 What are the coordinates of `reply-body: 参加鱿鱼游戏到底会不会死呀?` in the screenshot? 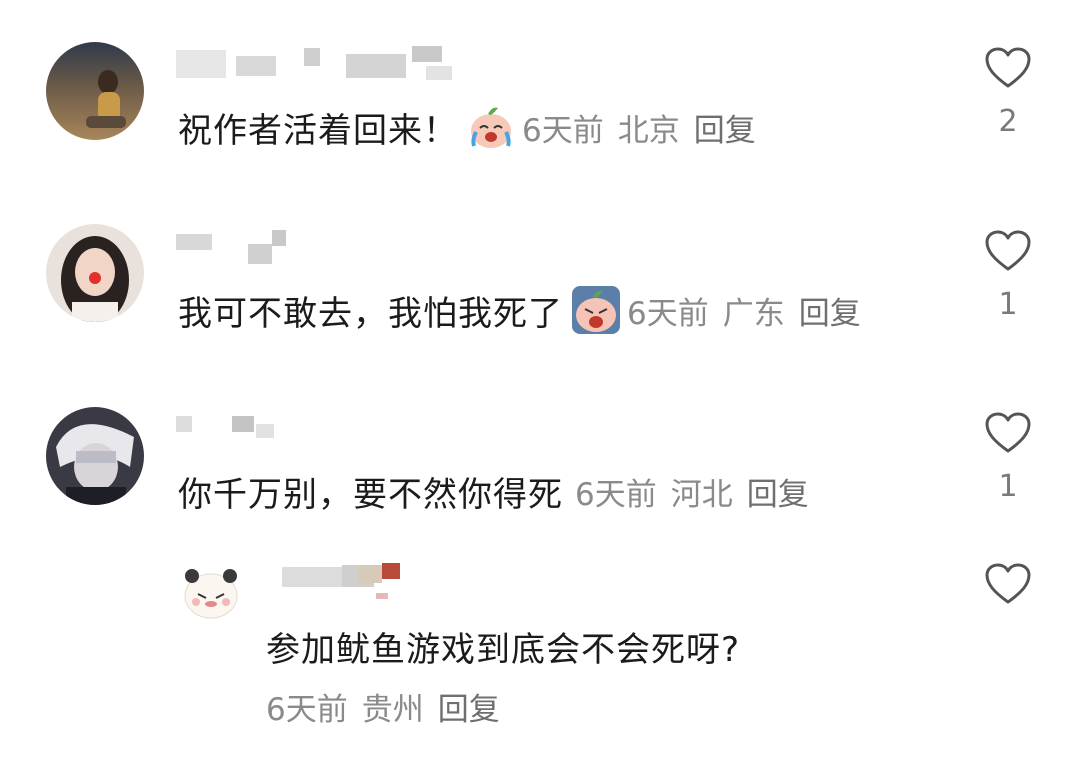 It's located at (503, 646).